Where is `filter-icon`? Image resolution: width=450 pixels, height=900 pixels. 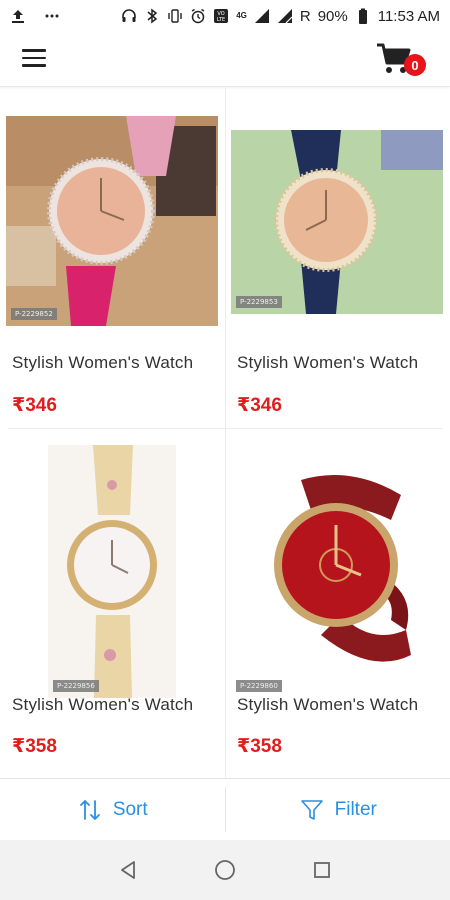
filter-icon is located at coordinates (311, 809).